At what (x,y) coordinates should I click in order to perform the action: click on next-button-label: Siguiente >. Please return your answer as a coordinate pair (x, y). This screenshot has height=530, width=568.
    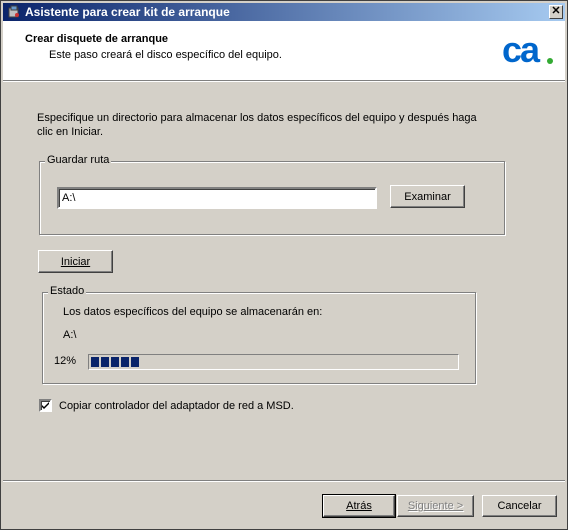
    Looking at the image, I should click on (435, 506).